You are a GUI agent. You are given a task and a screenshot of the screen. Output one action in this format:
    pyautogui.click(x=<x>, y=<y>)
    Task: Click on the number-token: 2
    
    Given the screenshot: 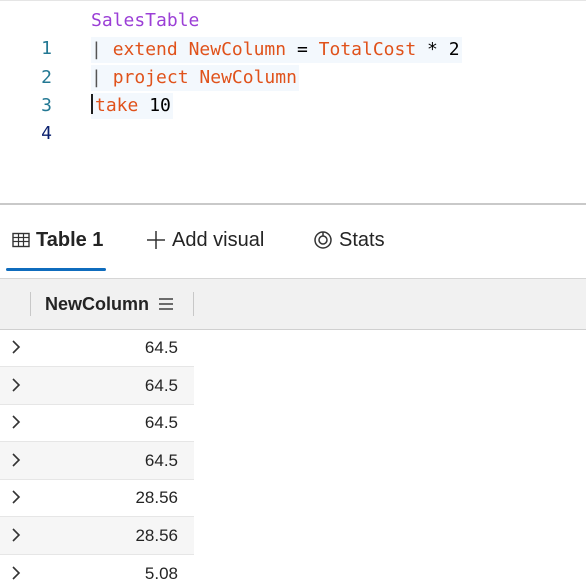 What is the action you would take?
    pyautogui.click(x=454, y=49)
    